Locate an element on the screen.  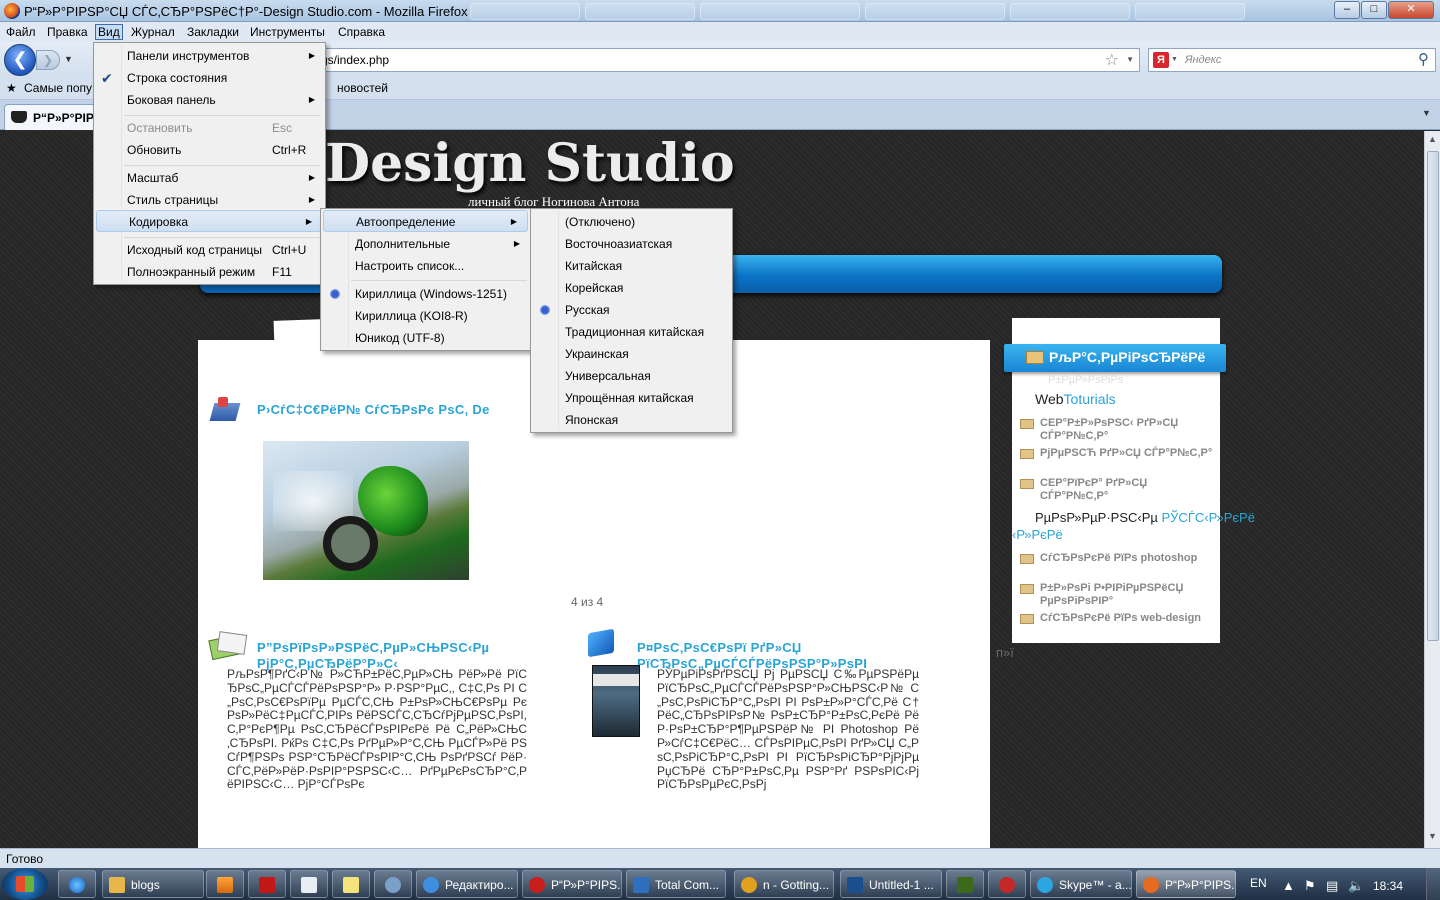
post-title-link: Р›СѓС‡С€РёР№ СѓСЂРѕРє РѕС‚ De is located at coordinates (373, 409).